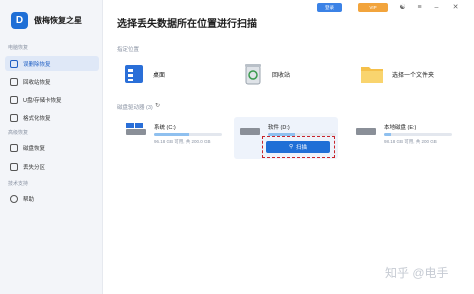 This screenshot has width=474, height=294. I want to click on sidebar-item-label: 磁盘恢复, so click(34, 148).